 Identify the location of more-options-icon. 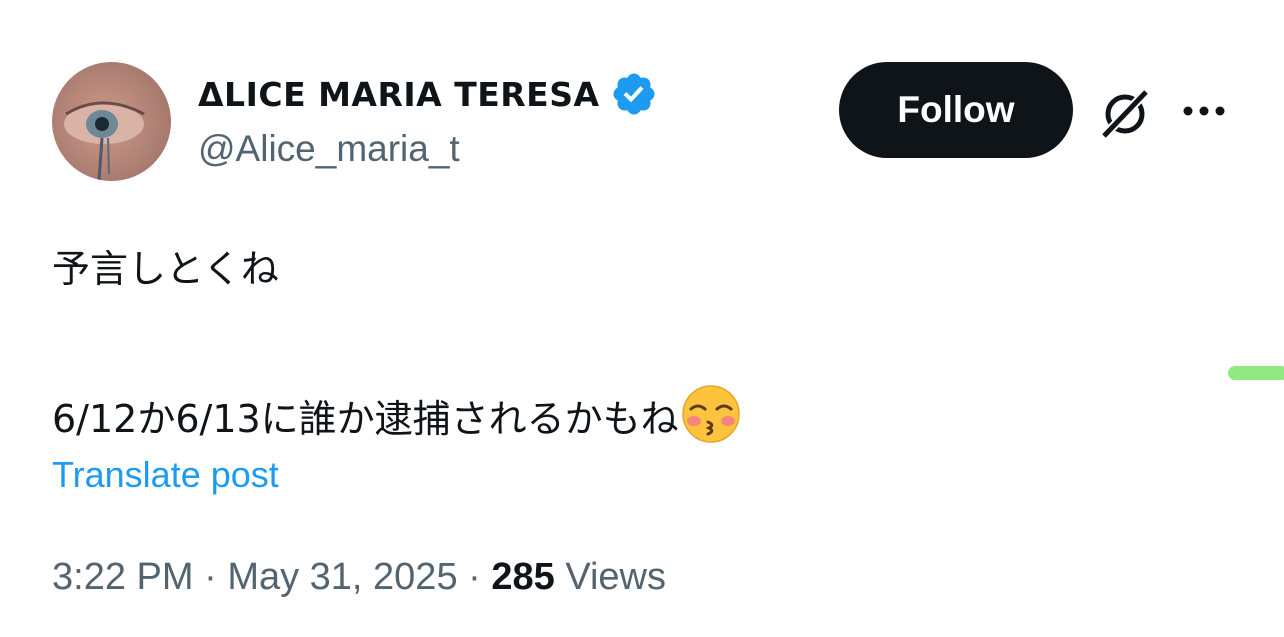
(1204, 111).